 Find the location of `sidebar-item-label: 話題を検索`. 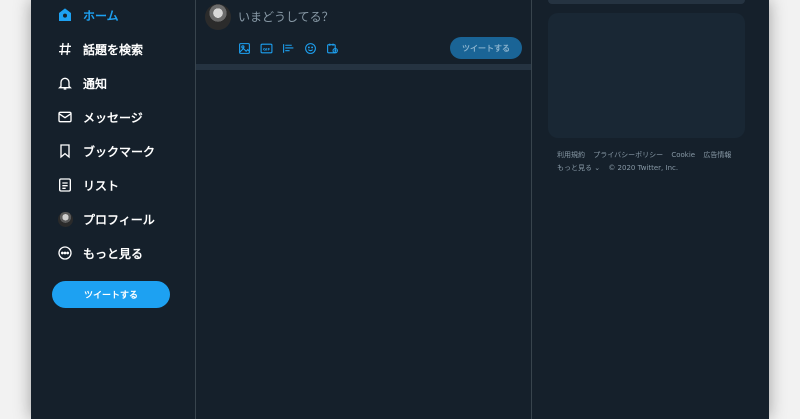

sidebar-item-label: 話題を検索 is located at coordinates (113, 49).